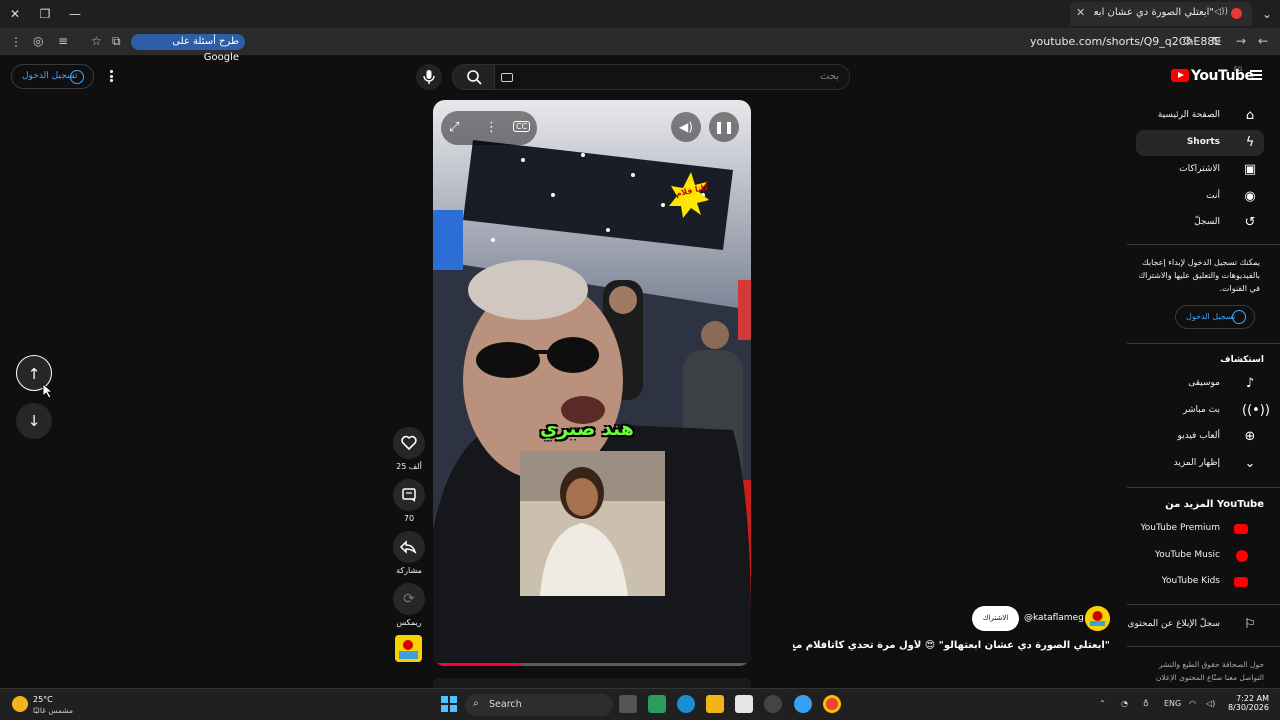  I want to click on wifi-icon: ◠, so click(1192, 703).